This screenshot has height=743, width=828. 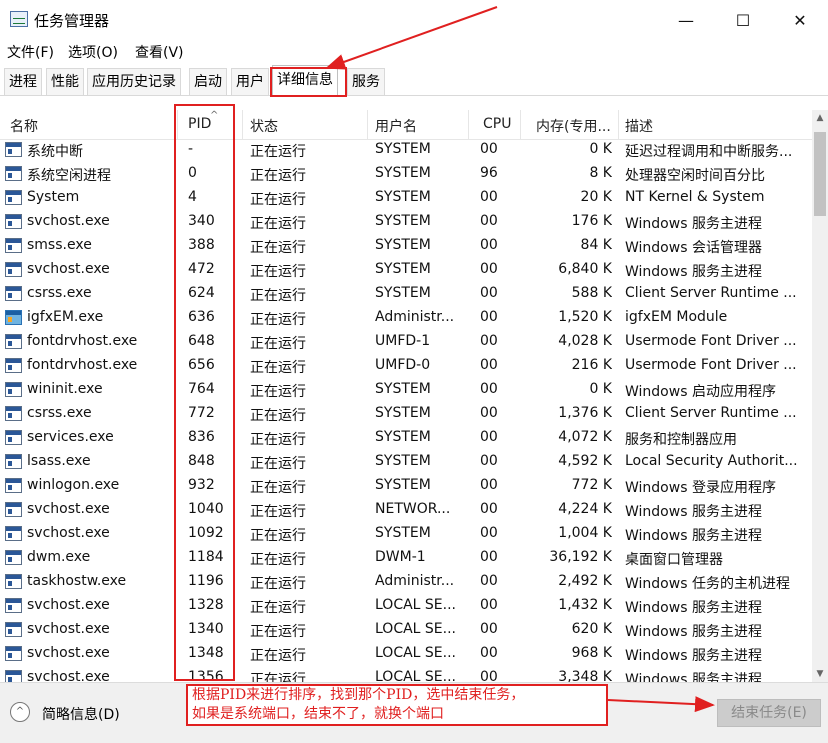 I want to click on process-name: taskhostw.exe, so click(x=77, y=581).